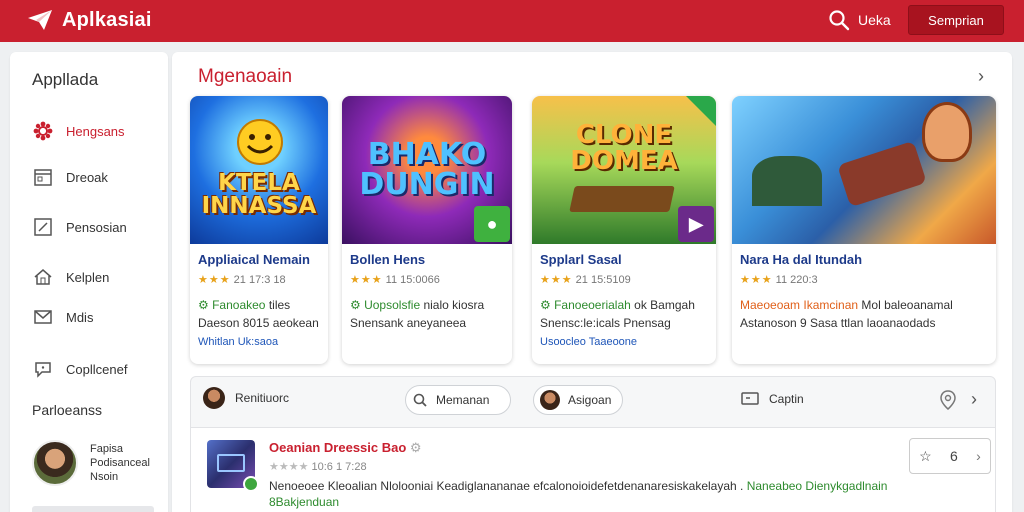 This screenshot has height=512, width=1024. What do you see at coordinates (588, 342) in the screenshot?
I see `app-meta-link: Usoocleo Taaeoone` at bounding box center [588, 342].